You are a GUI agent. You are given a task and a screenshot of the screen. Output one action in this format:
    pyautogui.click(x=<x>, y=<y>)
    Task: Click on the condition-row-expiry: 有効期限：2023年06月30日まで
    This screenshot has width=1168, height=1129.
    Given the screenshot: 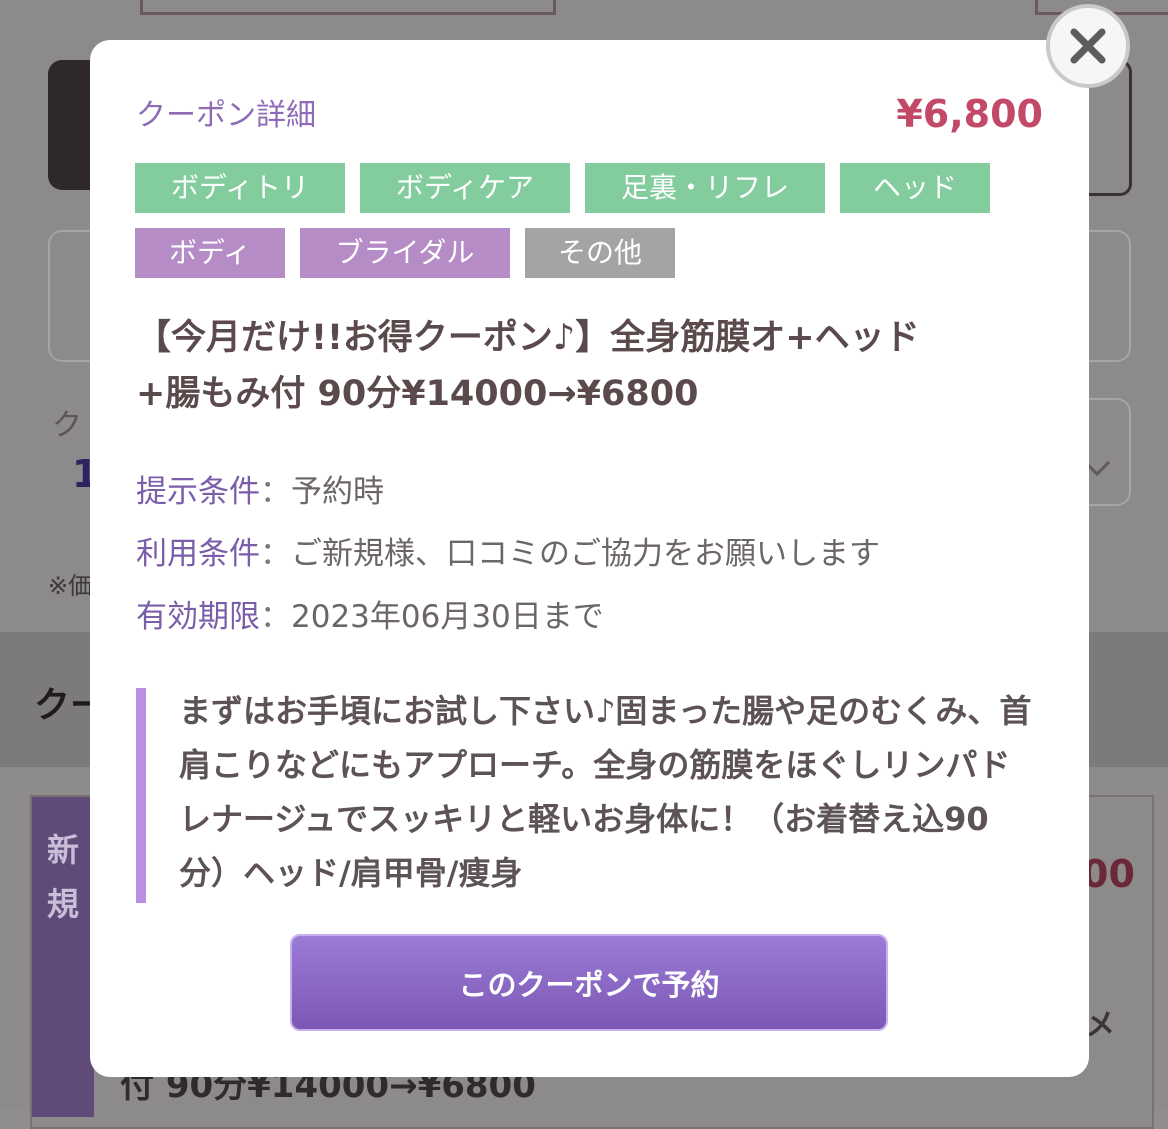 What is the action you would take?
    pyautogui.click(x=370, y=617)
    